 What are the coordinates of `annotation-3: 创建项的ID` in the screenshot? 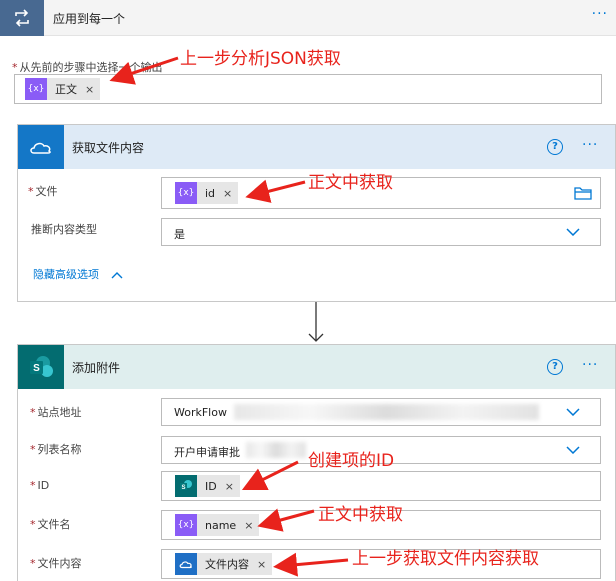 It's located at (351, 461).